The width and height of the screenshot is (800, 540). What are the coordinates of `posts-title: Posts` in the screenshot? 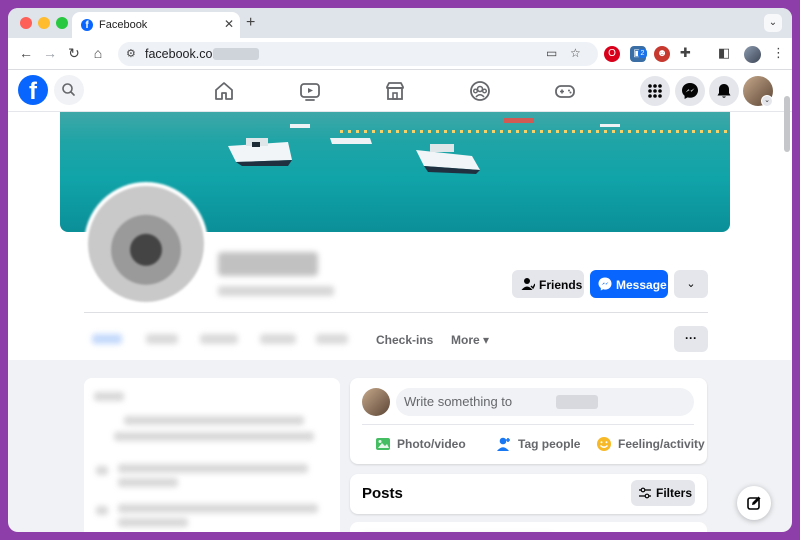 It's located at (382, 493).